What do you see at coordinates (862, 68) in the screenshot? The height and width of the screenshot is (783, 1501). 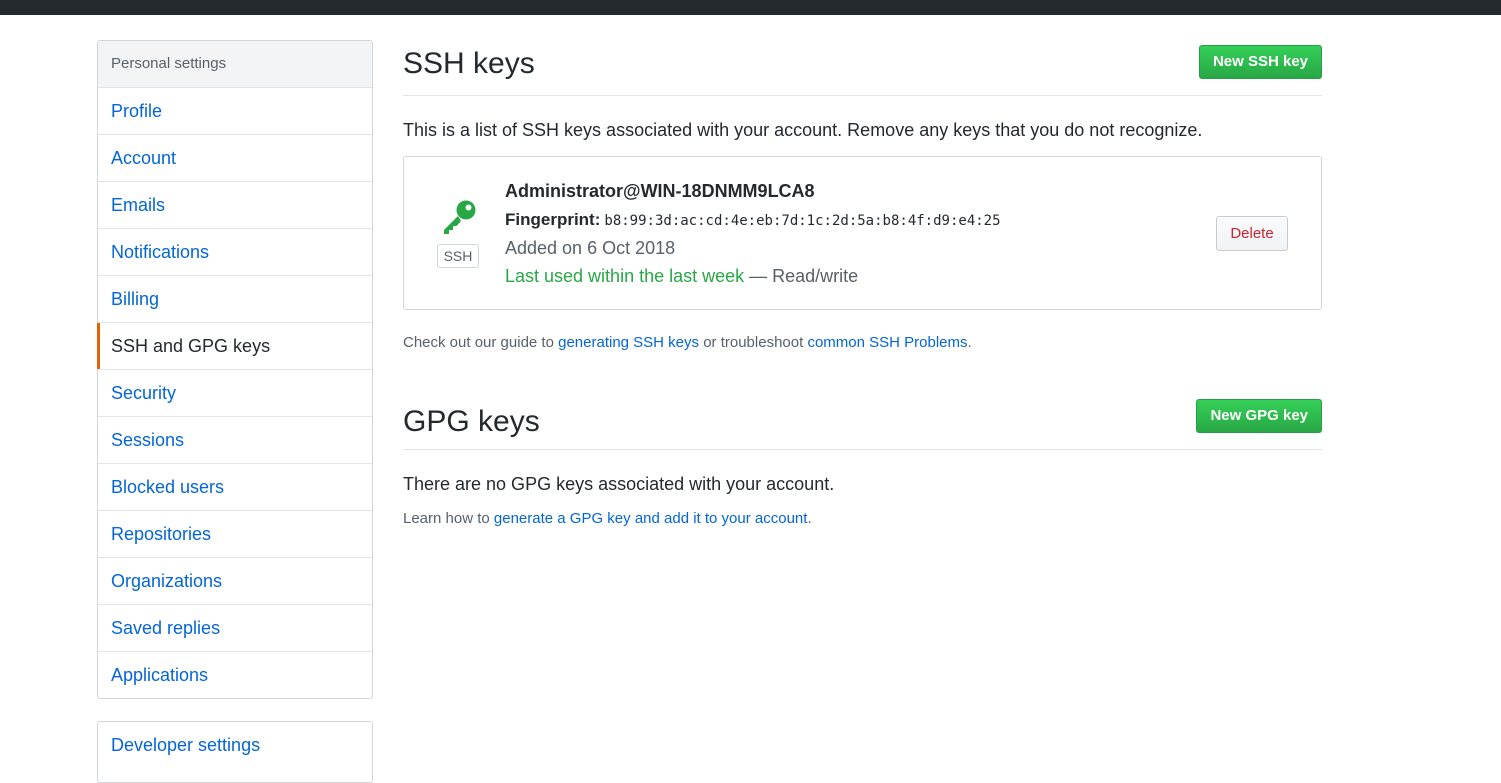 I see `ssh-keys-header: SSH keys New SSH key` at bounding box center [862, 68].